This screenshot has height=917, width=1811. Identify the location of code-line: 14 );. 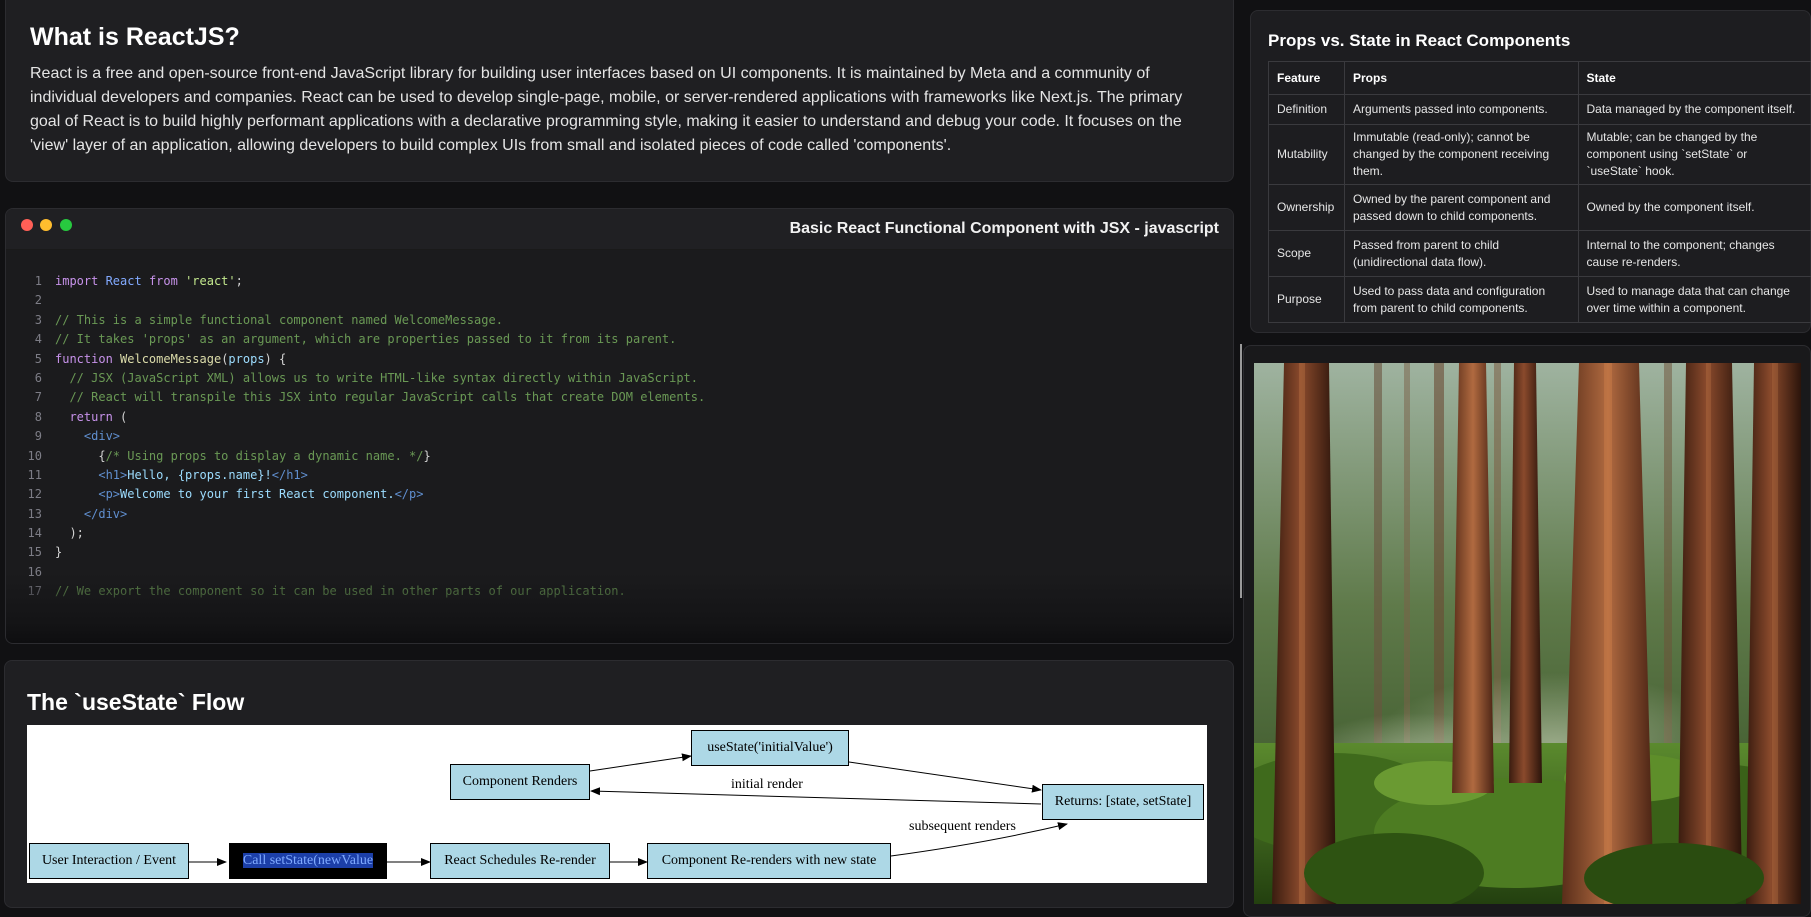
(619, 533).